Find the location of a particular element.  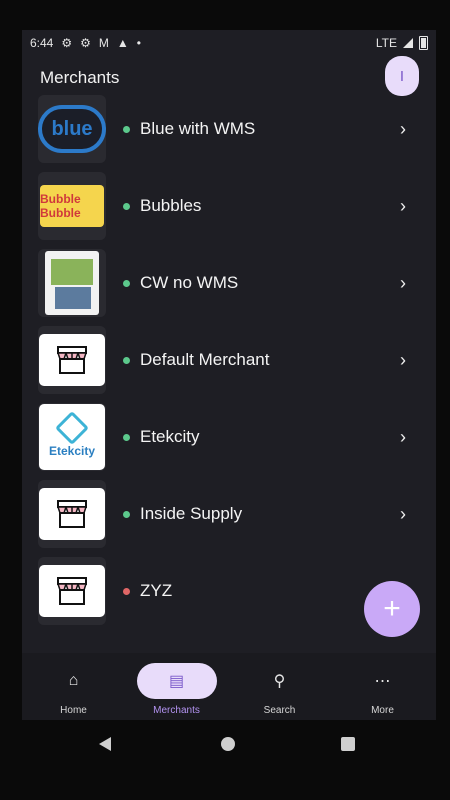

back-icon is located at coordinates (105, 744).